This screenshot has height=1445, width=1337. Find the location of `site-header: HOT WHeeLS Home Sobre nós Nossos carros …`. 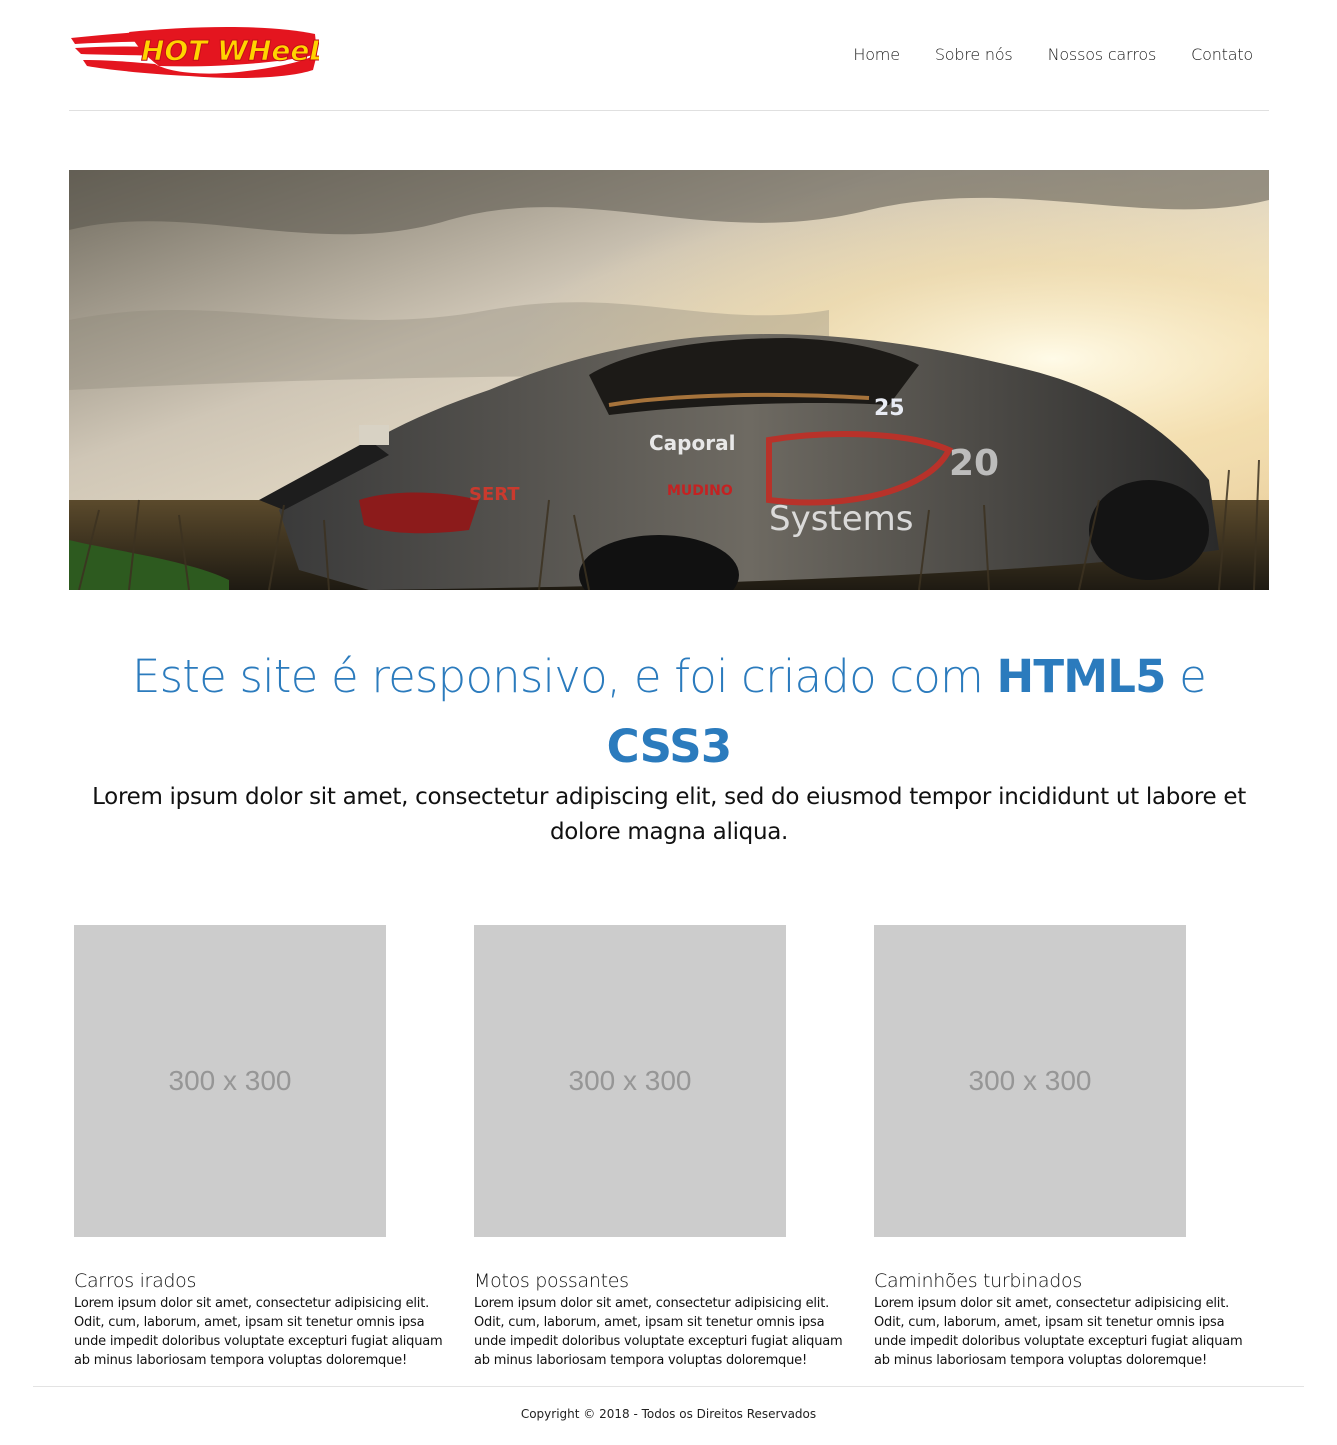

site-header: HOT WHeeLS Home Sobre nós Nossos carros … is located at coordinates (669, 55).